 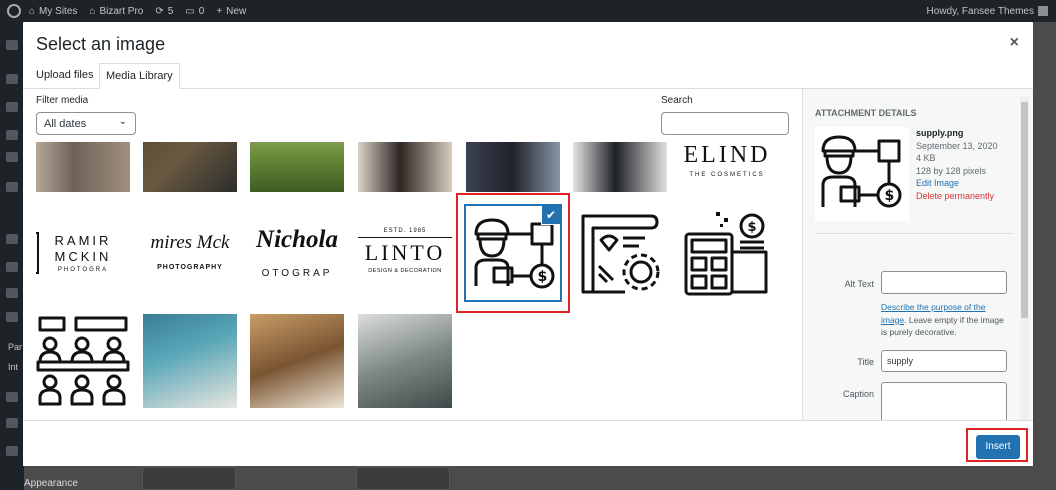 I want to click on dollar-icon, so click(x=12, y=397).